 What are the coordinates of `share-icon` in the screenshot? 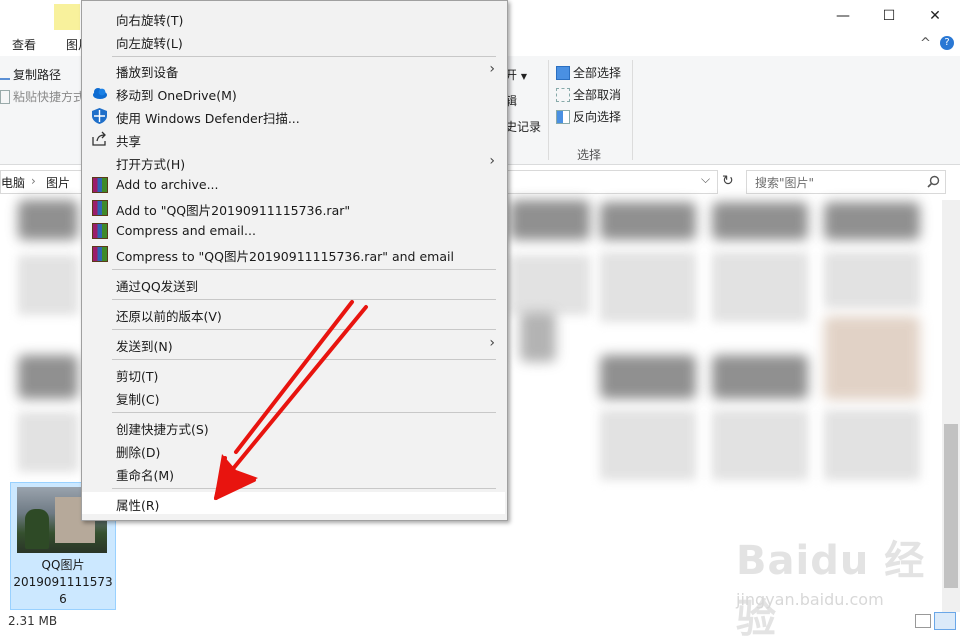 It's located at (99, 138).